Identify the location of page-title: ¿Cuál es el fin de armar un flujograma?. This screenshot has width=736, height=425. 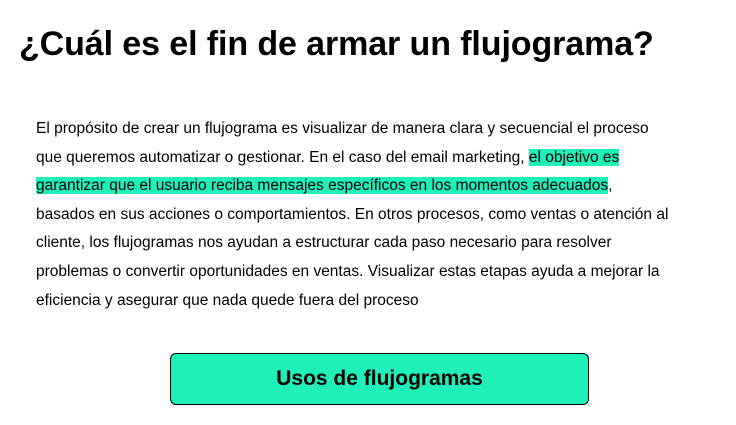
(336, 44).